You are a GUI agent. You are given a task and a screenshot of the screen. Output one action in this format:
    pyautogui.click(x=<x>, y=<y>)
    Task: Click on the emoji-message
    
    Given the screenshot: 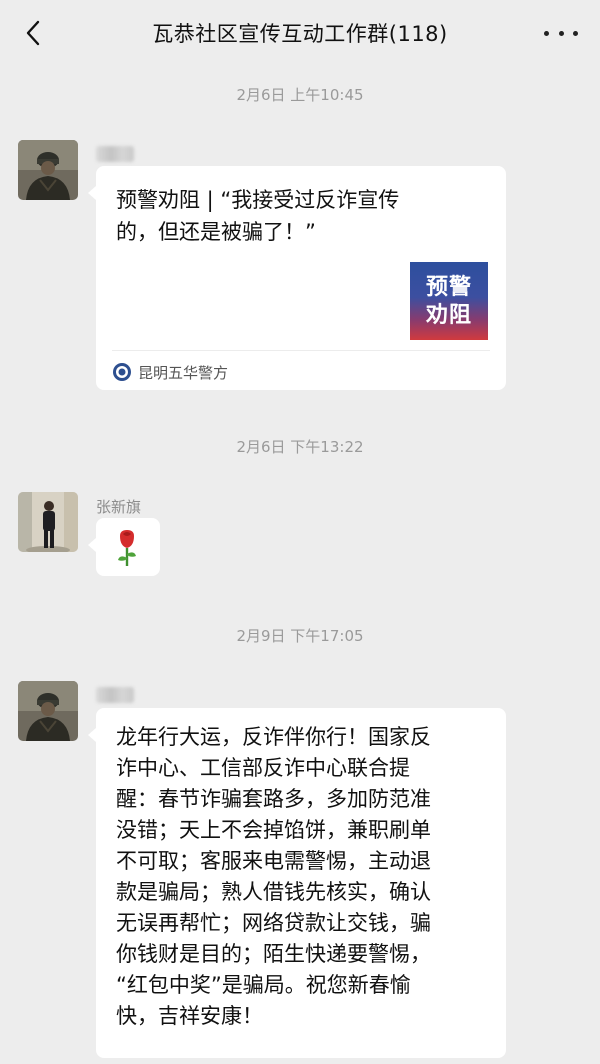 What is the action you would take?
    pyautogui.click(x=124, y=547)
    